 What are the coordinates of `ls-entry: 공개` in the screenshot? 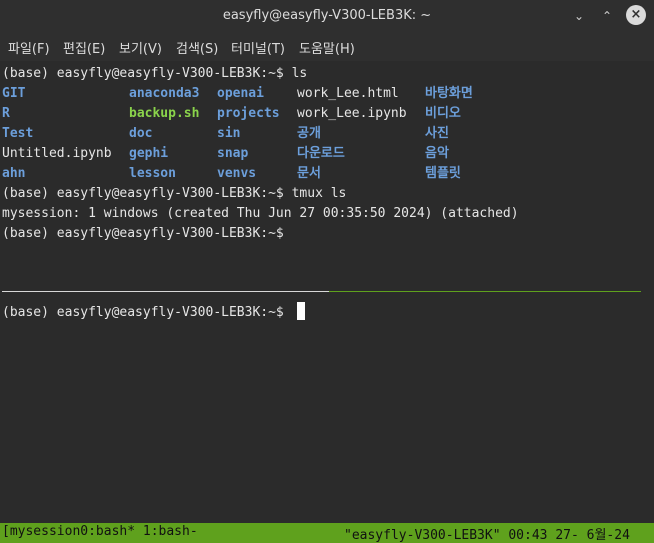 It's located at (309, 133).